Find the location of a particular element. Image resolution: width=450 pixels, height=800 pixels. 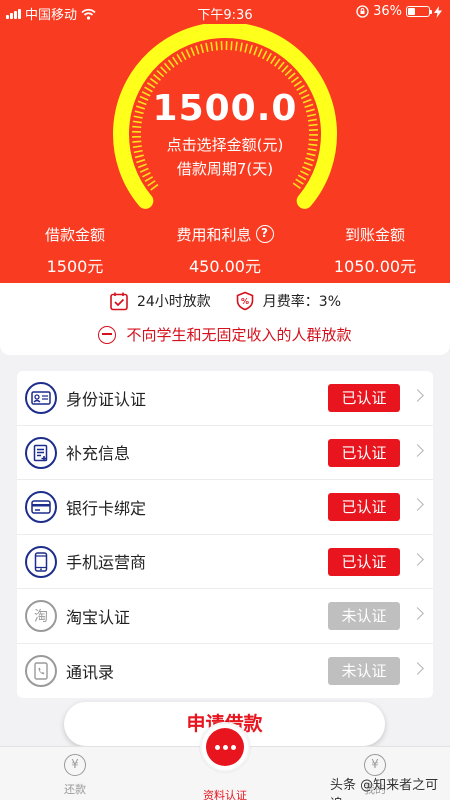

verify-label: 通讯录 is located at coordinates (90, 672).